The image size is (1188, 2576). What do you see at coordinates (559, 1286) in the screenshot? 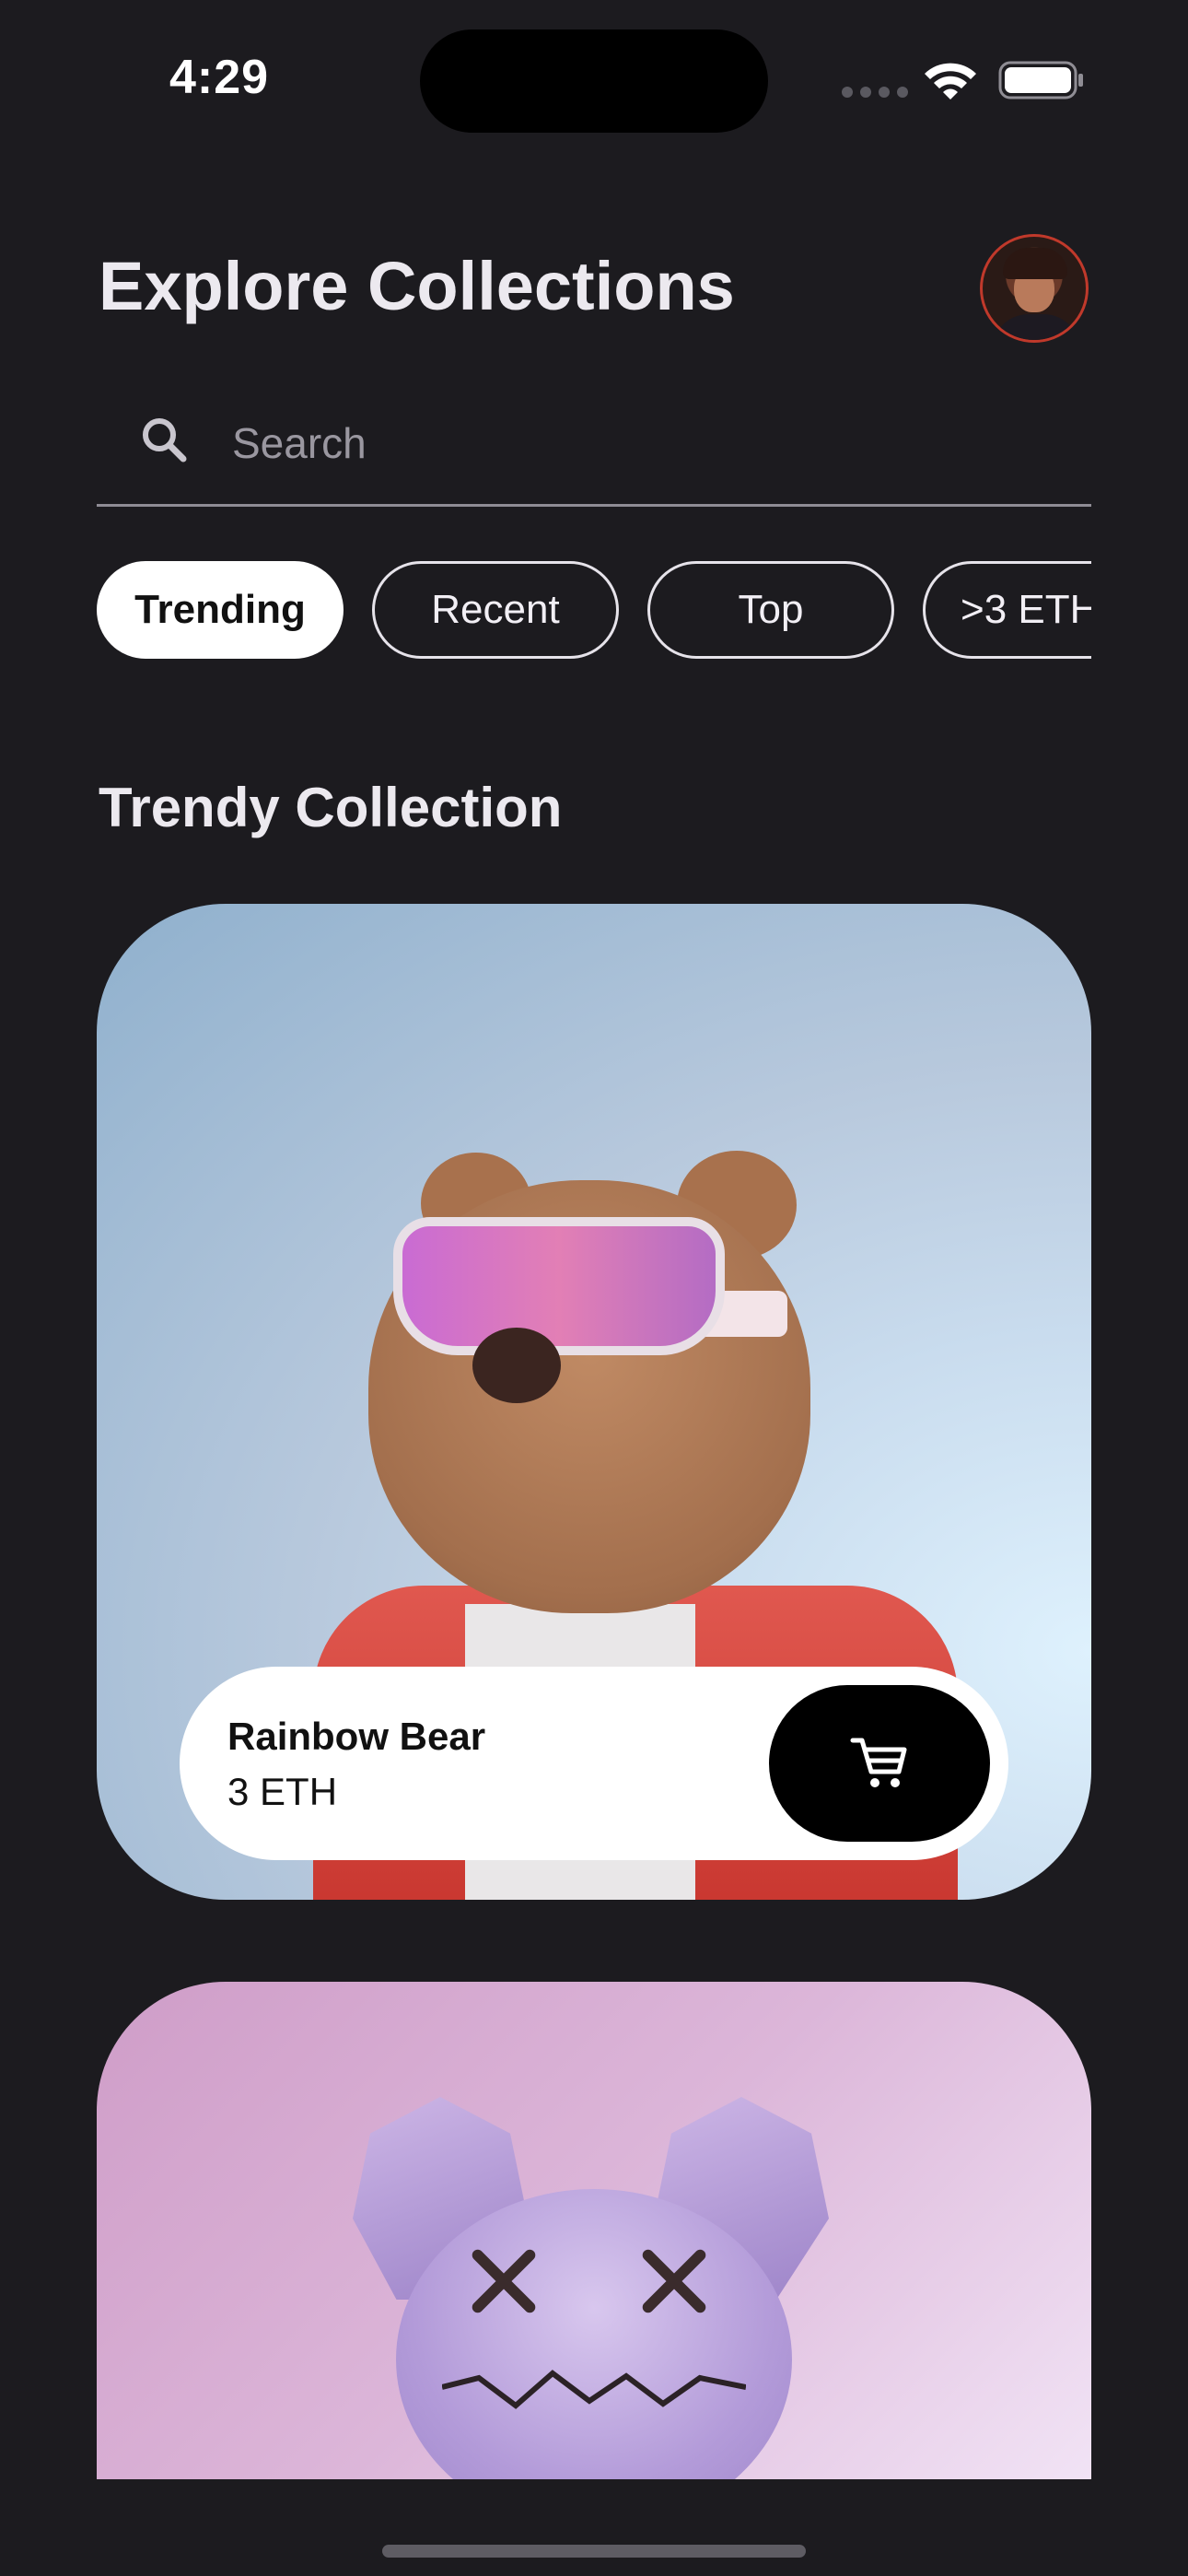
I see `goggles` at bounding box center [559, 1286].